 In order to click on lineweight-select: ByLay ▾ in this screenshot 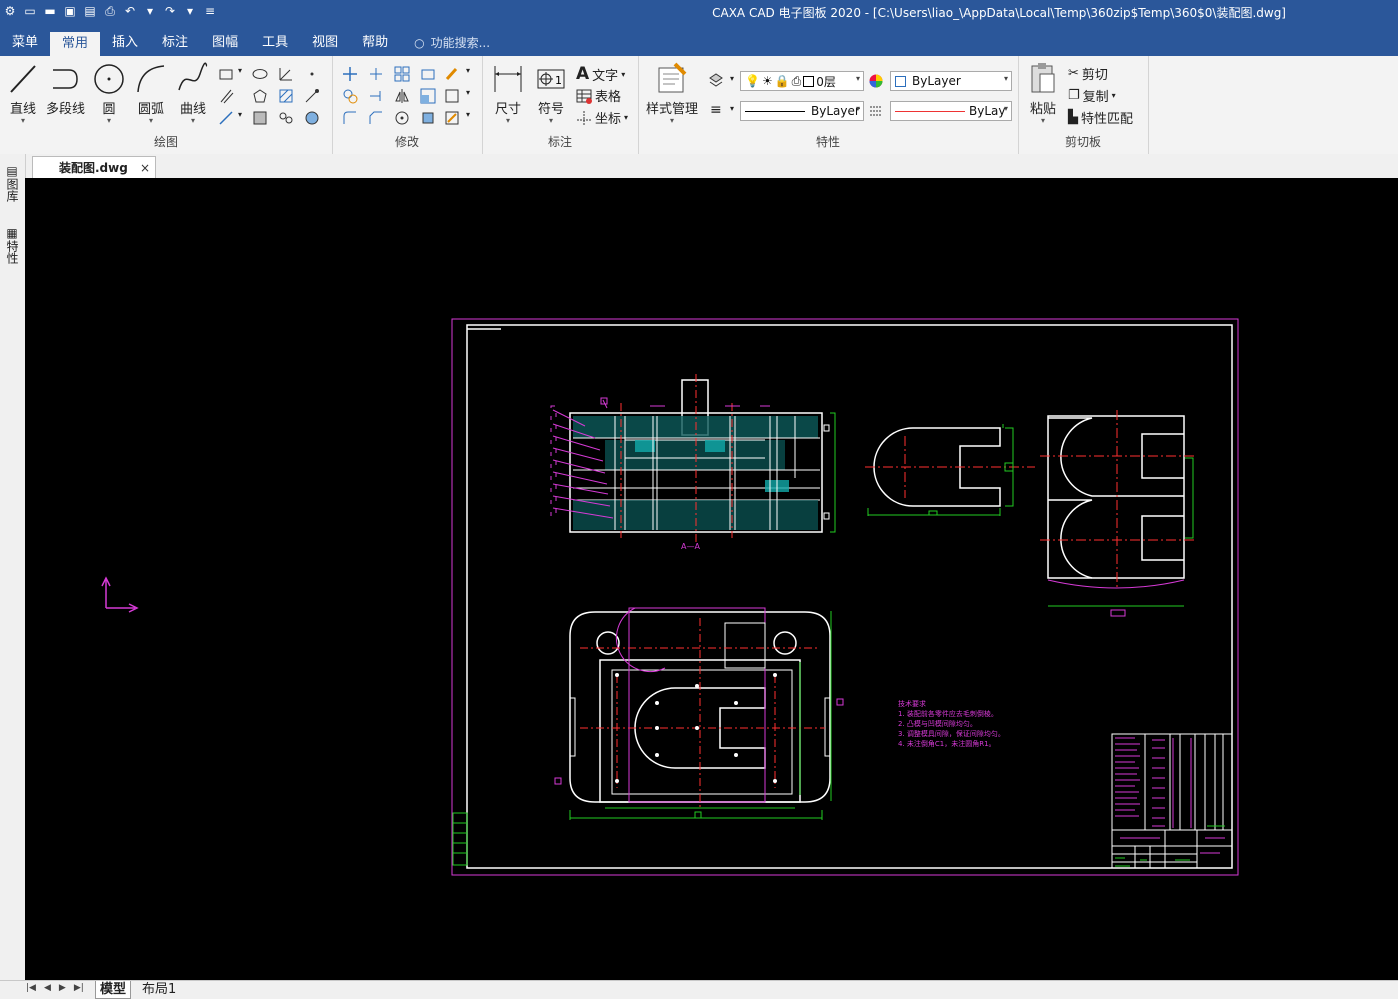, I will do `click(951, 111)`.